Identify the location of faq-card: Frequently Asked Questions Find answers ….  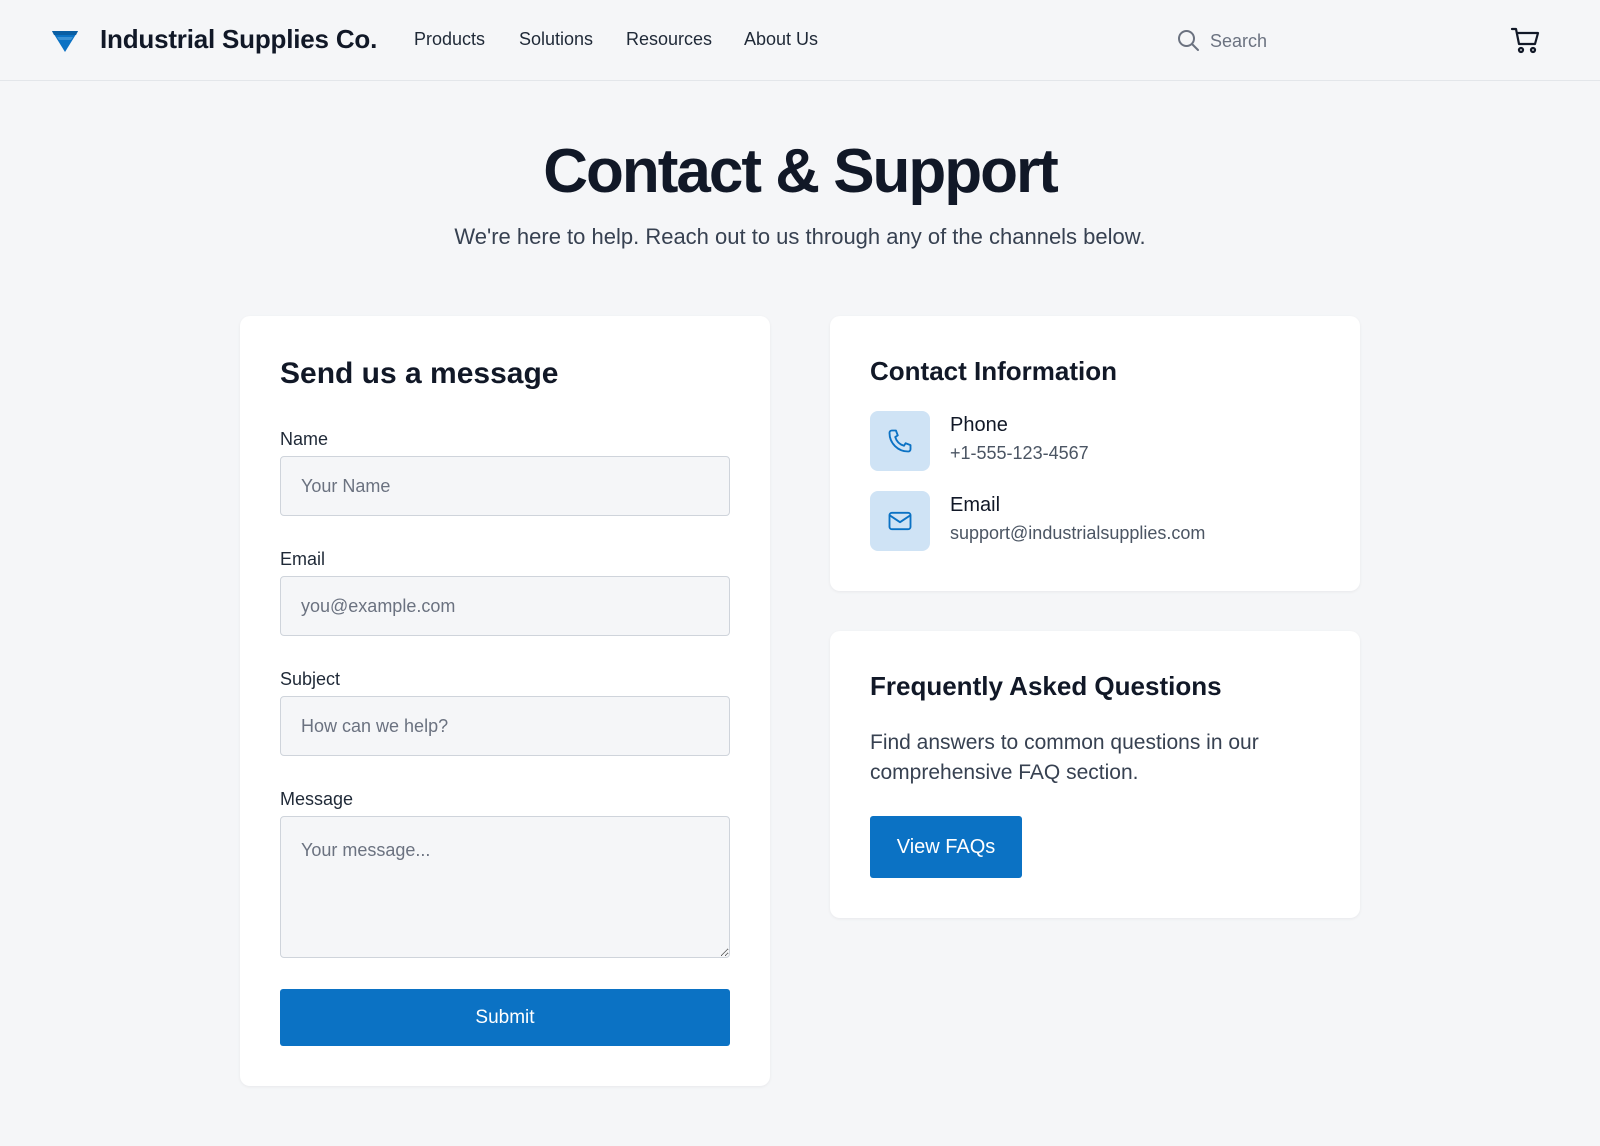
(1095, 774).